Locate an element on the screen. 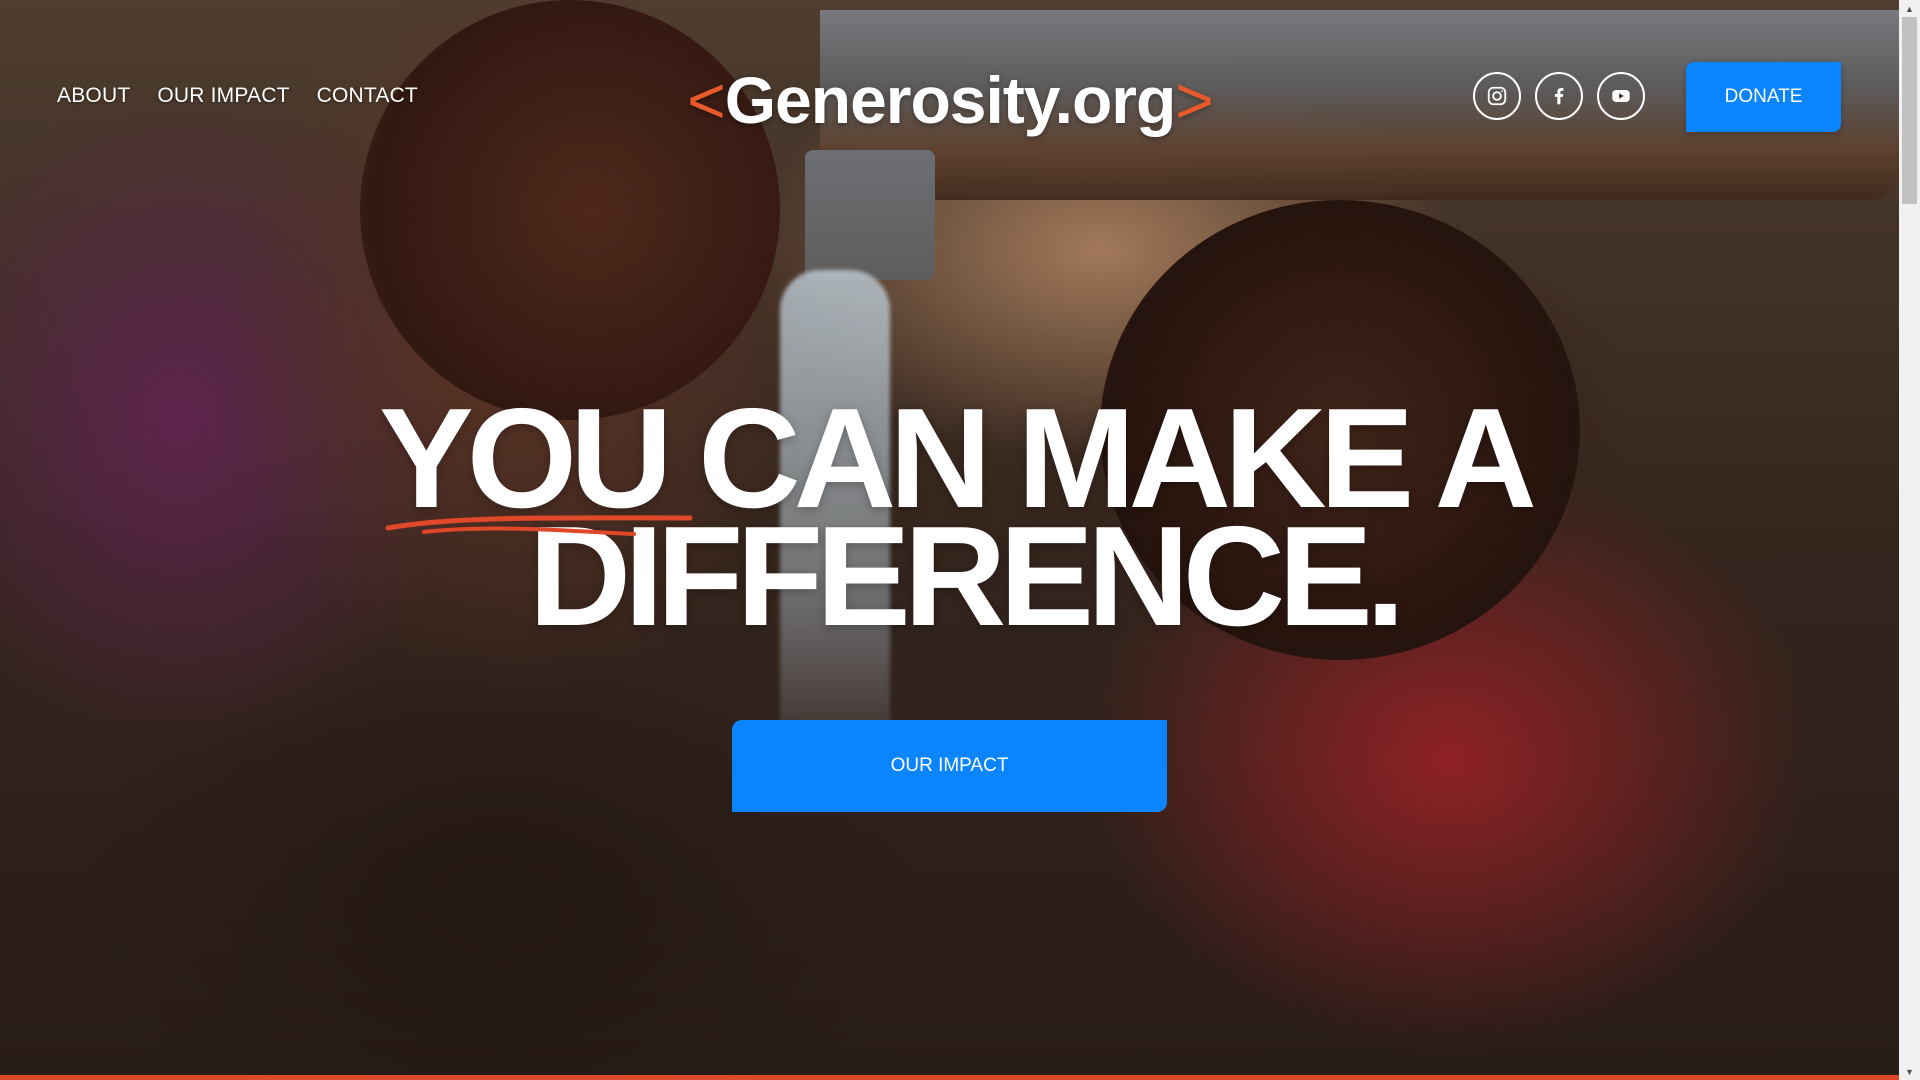 Image resolution: width=1920 pixels, height=1080 pixels. our-impact-cta-button: OUR IMPACT is located at coordinates (949, 766).